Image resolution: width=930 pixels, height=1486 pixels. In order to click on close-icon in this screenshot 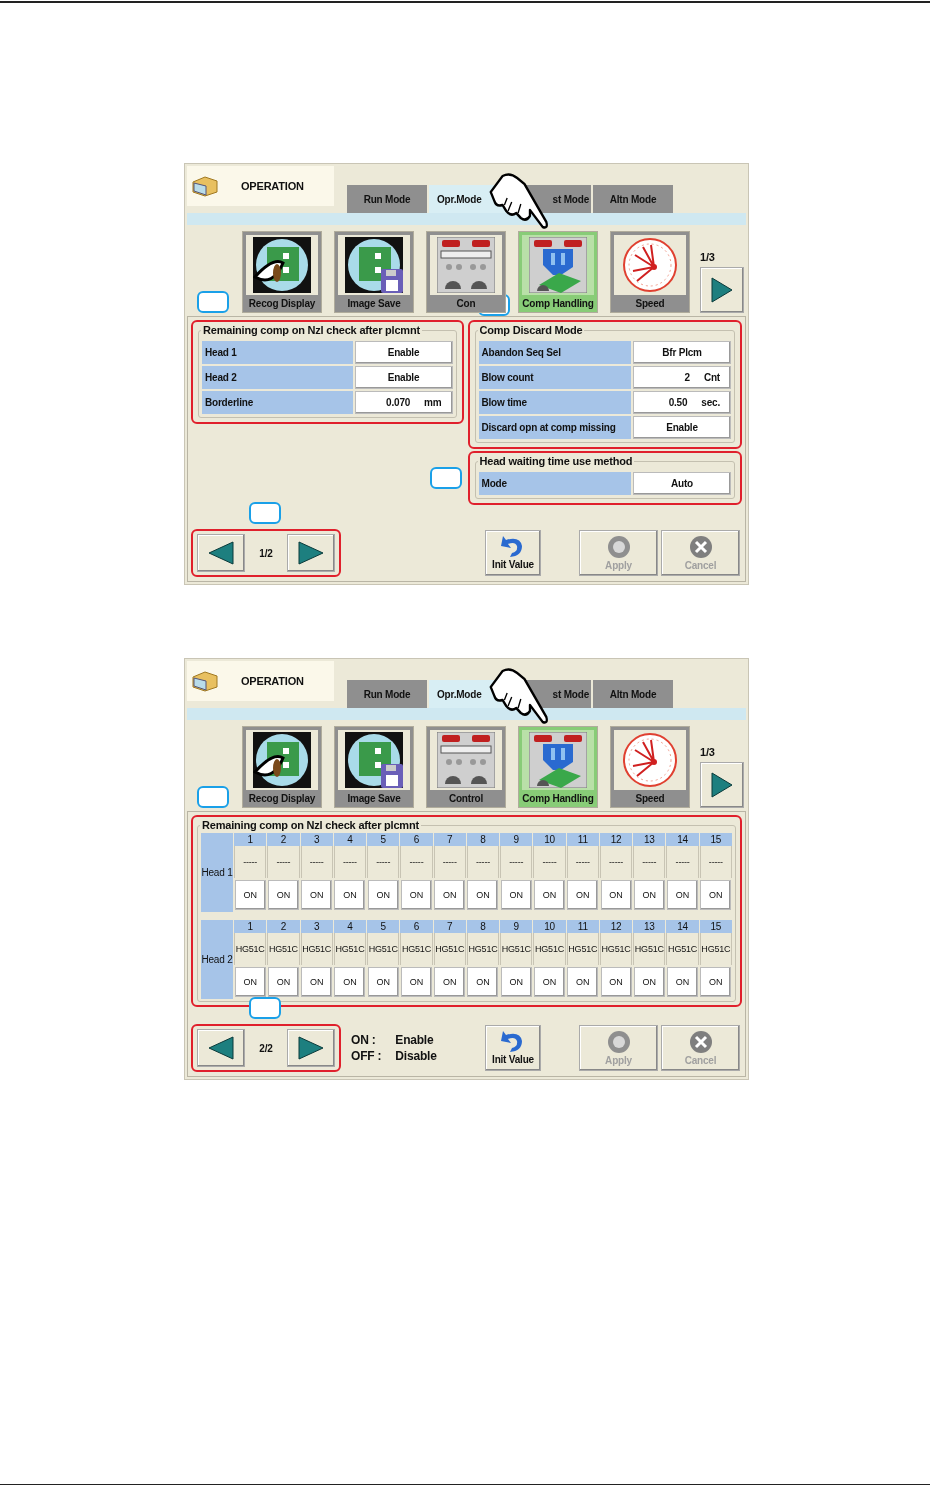, I will do `click(700, 547)`.